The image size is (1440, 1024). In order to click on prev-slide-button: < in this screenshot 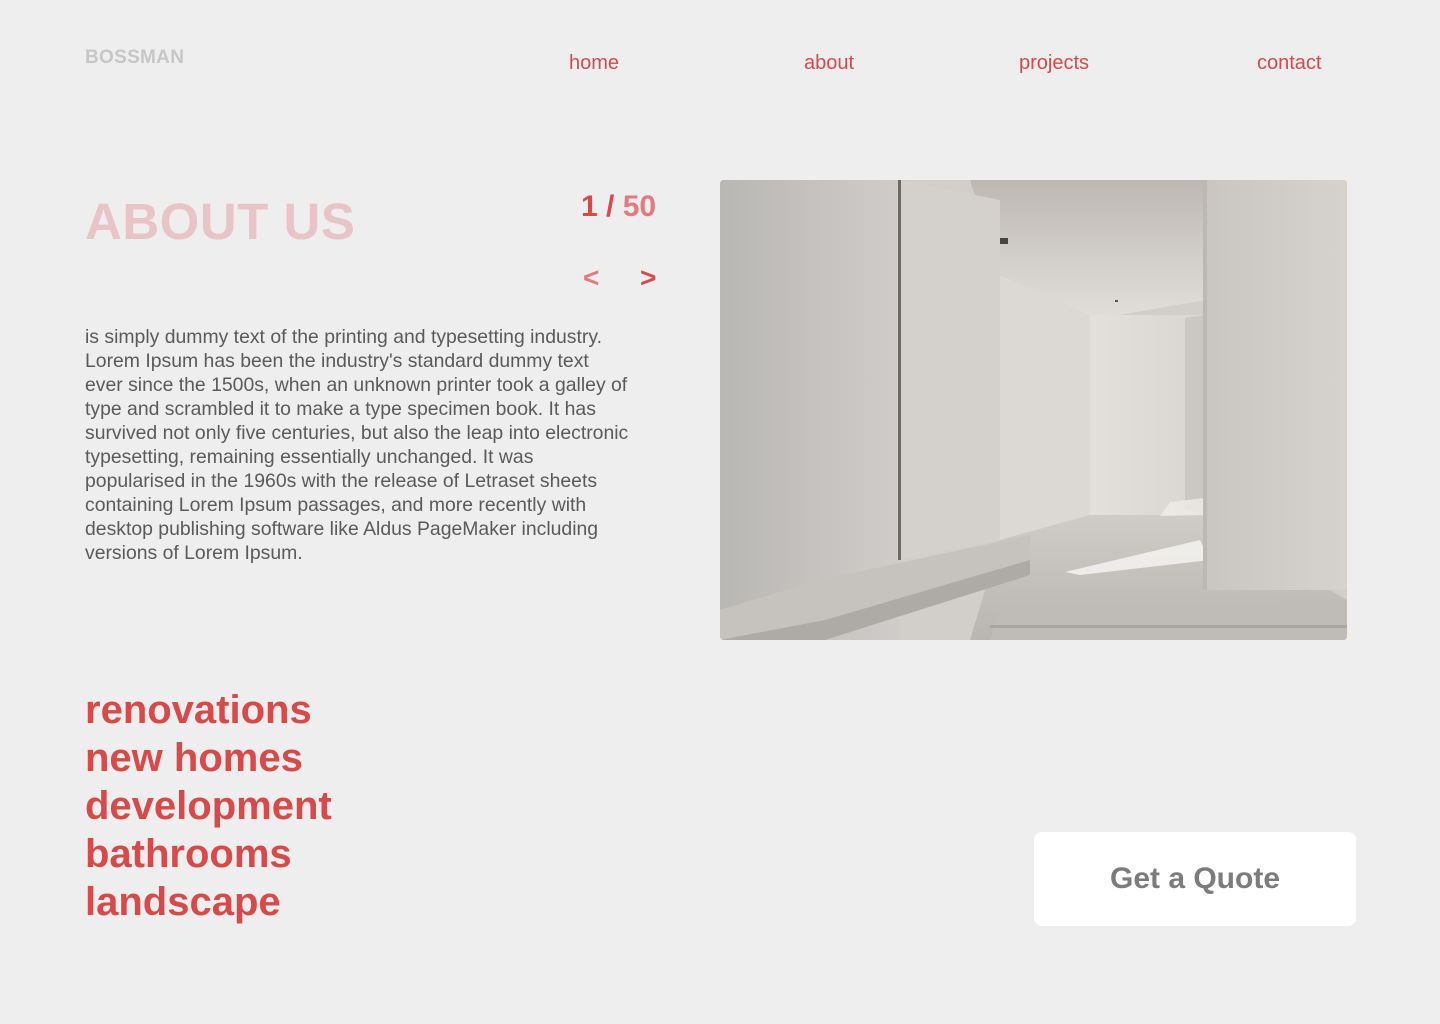, I will do `click(591, 278)`.